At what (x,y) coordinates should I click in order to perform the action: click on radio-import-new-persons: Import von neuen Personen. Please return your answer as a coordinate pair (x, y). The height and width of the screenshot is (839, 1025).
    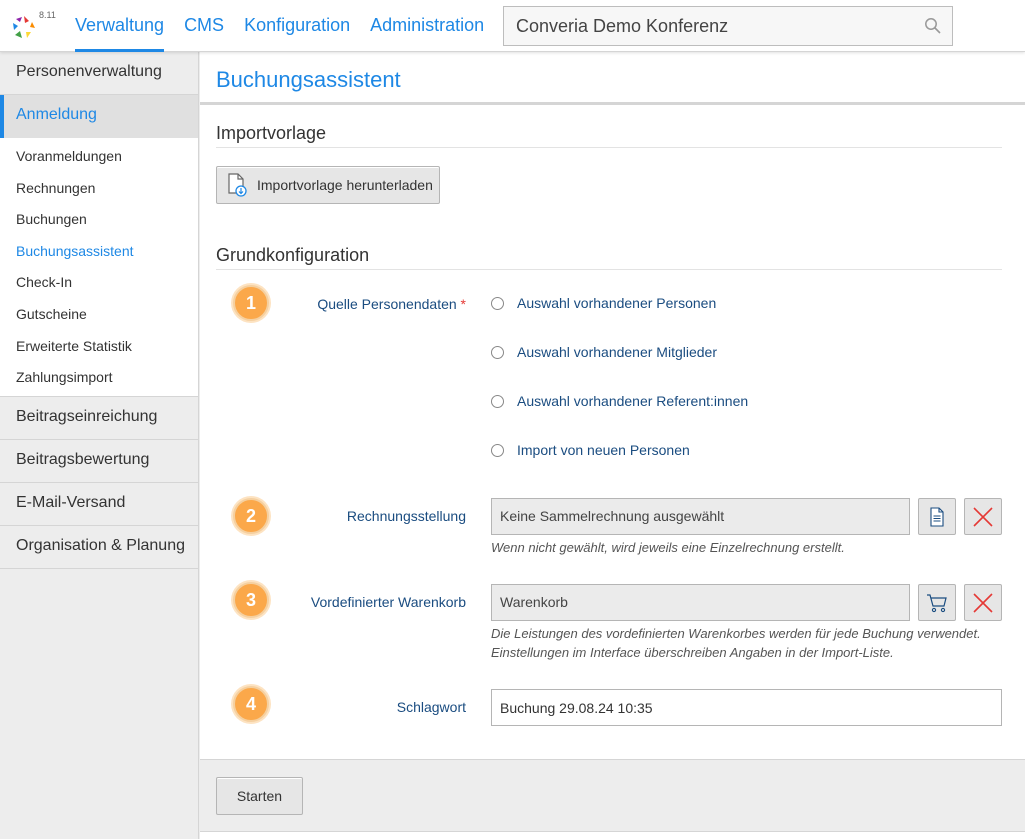
    Looking at the image, I should click on (590, 450).